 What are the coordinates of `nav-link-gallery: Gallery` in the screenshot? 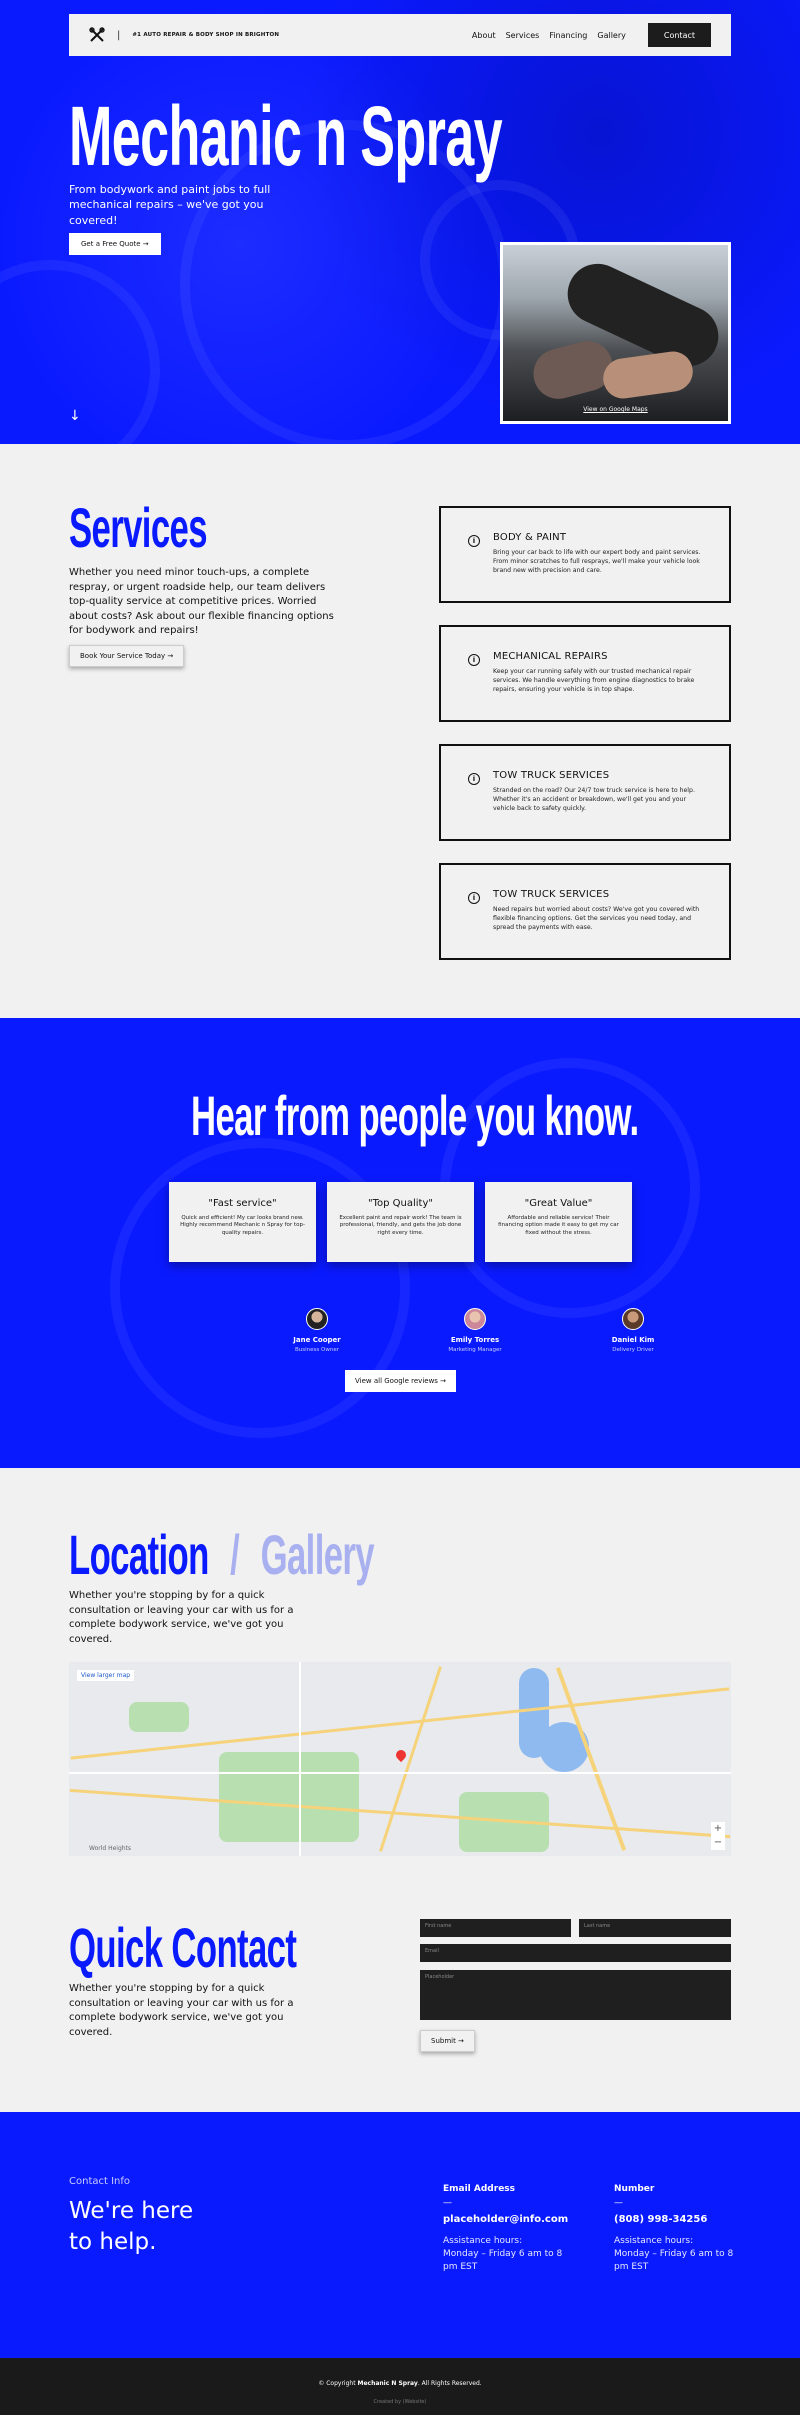 It's located at (611, 35).